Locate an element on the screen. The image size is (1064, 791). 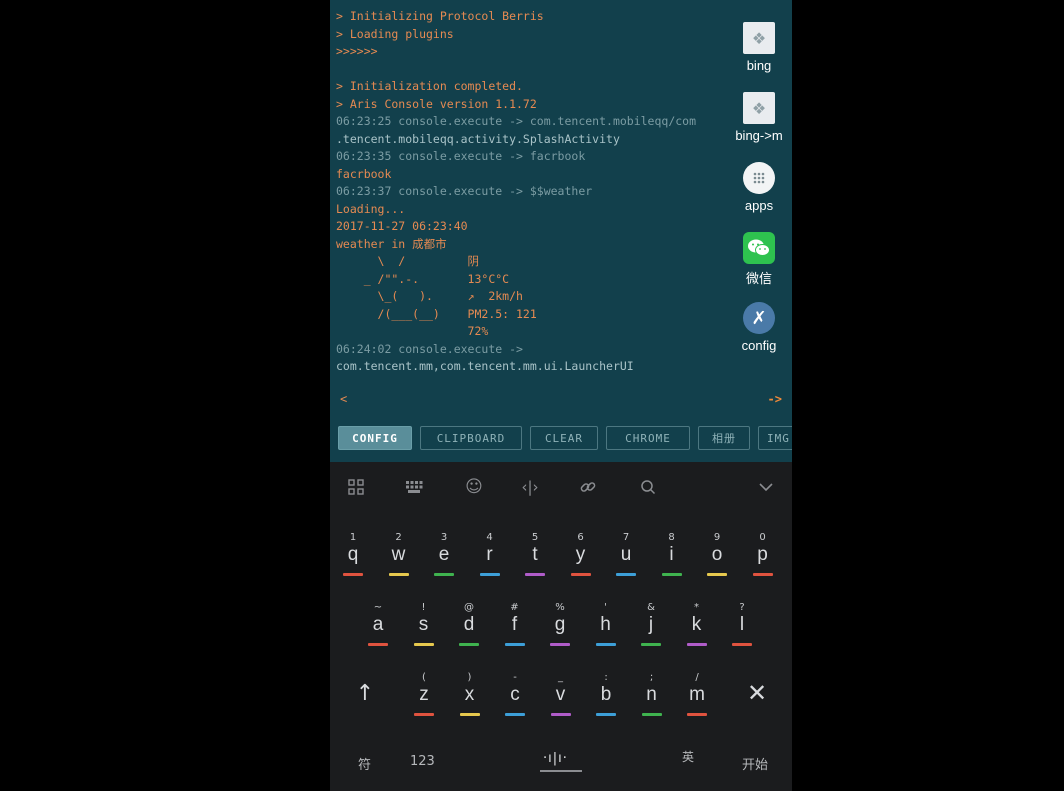
delete-key: ✕ is located at coordinates (757, 693).